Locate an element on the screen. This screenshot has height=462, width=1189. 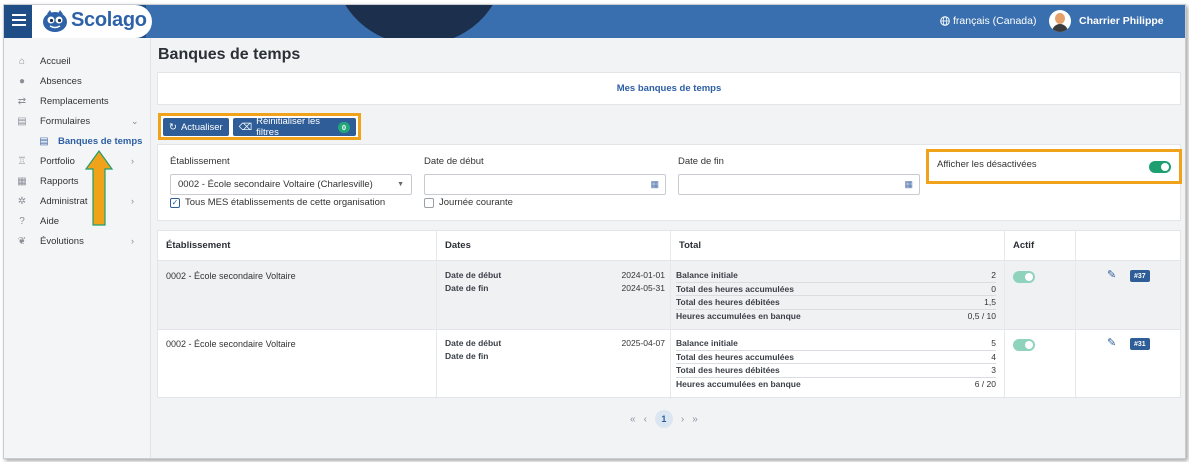
reset-filters-button: ⌫ Réinitialiser les filtres 0 is located at coordinates (294, 127).